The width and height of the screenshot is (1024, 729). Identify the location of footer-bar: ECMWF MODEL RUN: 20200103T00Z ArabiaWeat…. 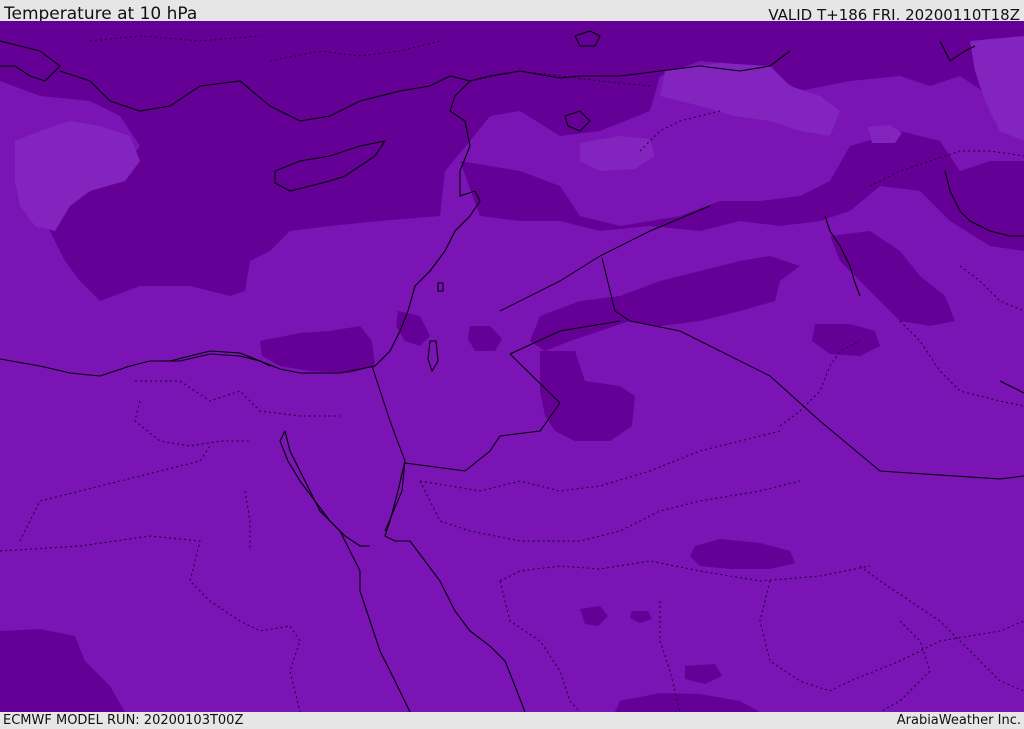
(512, 720).